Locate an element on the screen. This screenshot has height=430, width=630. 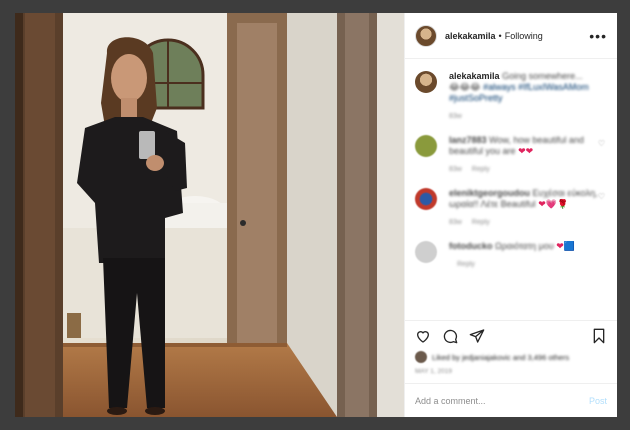
post-date: MAY 1, 2019 is located at coordinates (433, 371).